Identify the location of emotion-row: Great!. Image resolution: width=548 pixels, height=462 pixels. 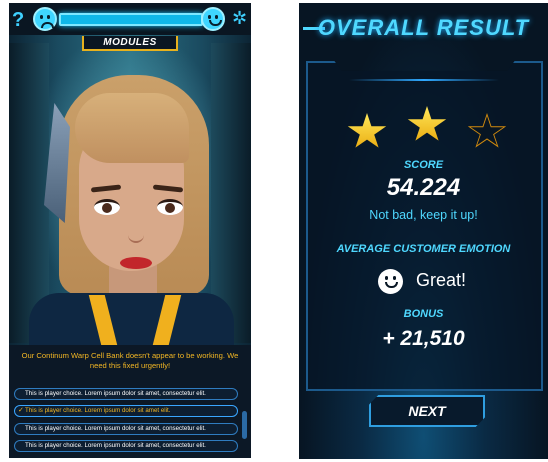
(423, 284).